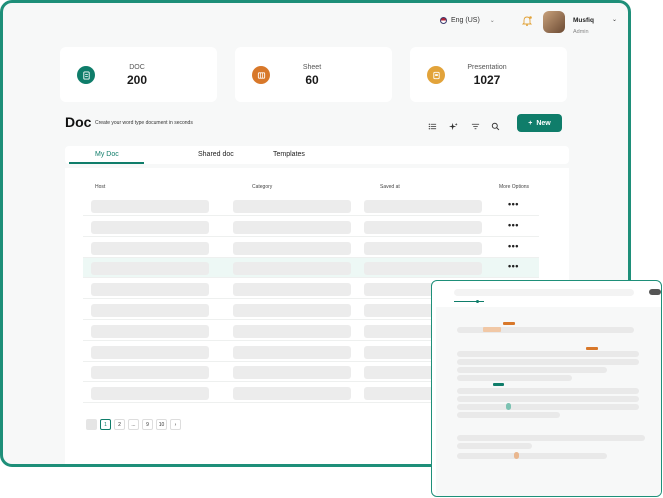 The height and width of the screenshot is (498, 663). I want to click on top-bar: Eng (US) ⌄ Musfiq Admin ⌄, so click(315, 23).